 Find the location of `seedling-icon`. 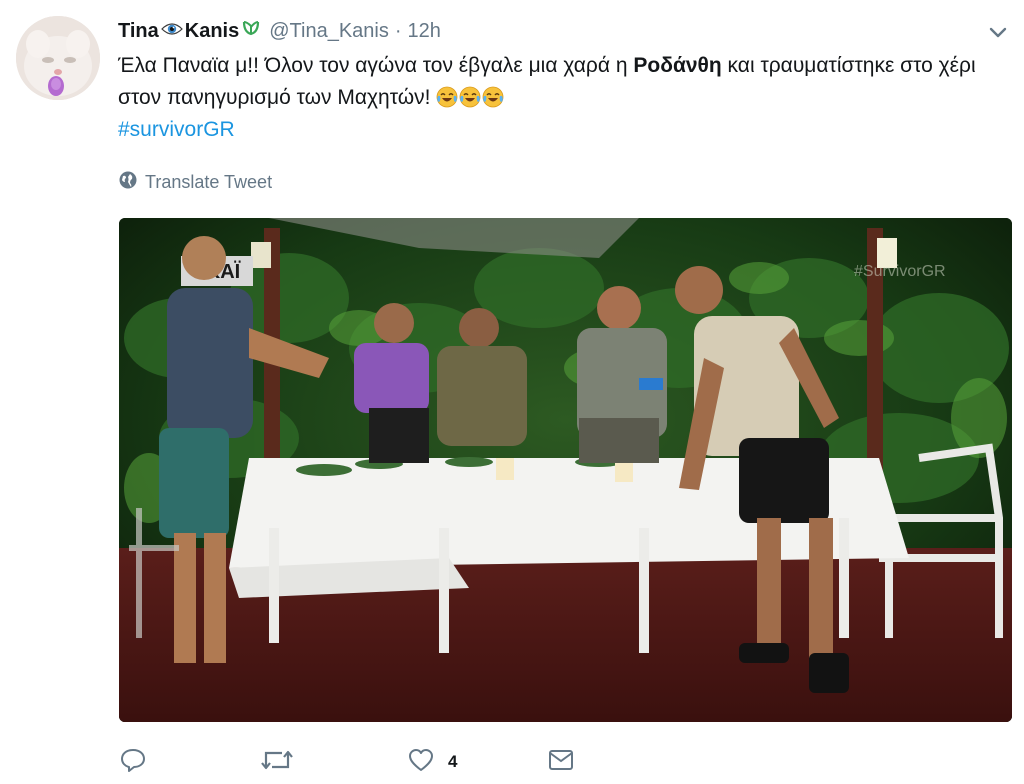

seedling-icon is located at coordinates (251, 31).